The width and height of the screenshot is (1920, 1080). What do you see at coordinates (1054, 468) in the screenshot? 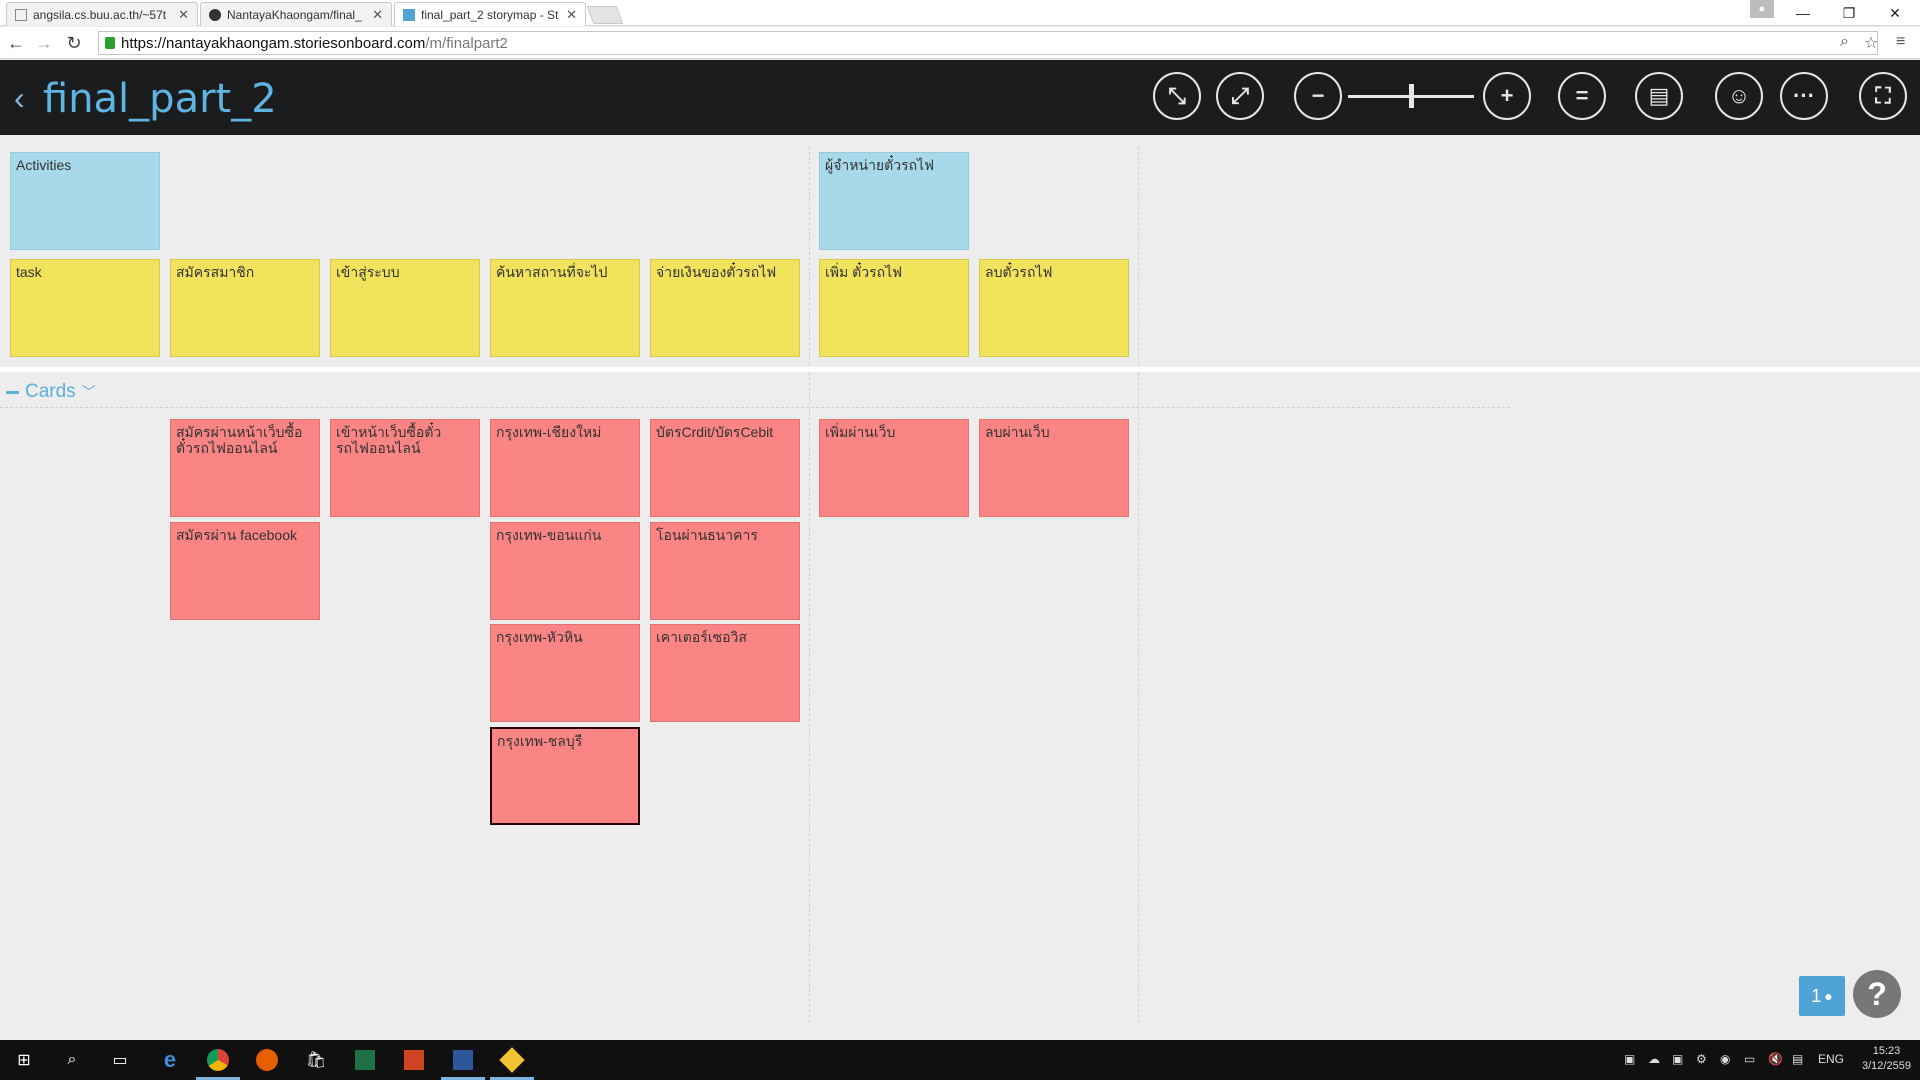
I see `story-card: ลบผ่านเว็บ` at bounding box center [1054, 468].